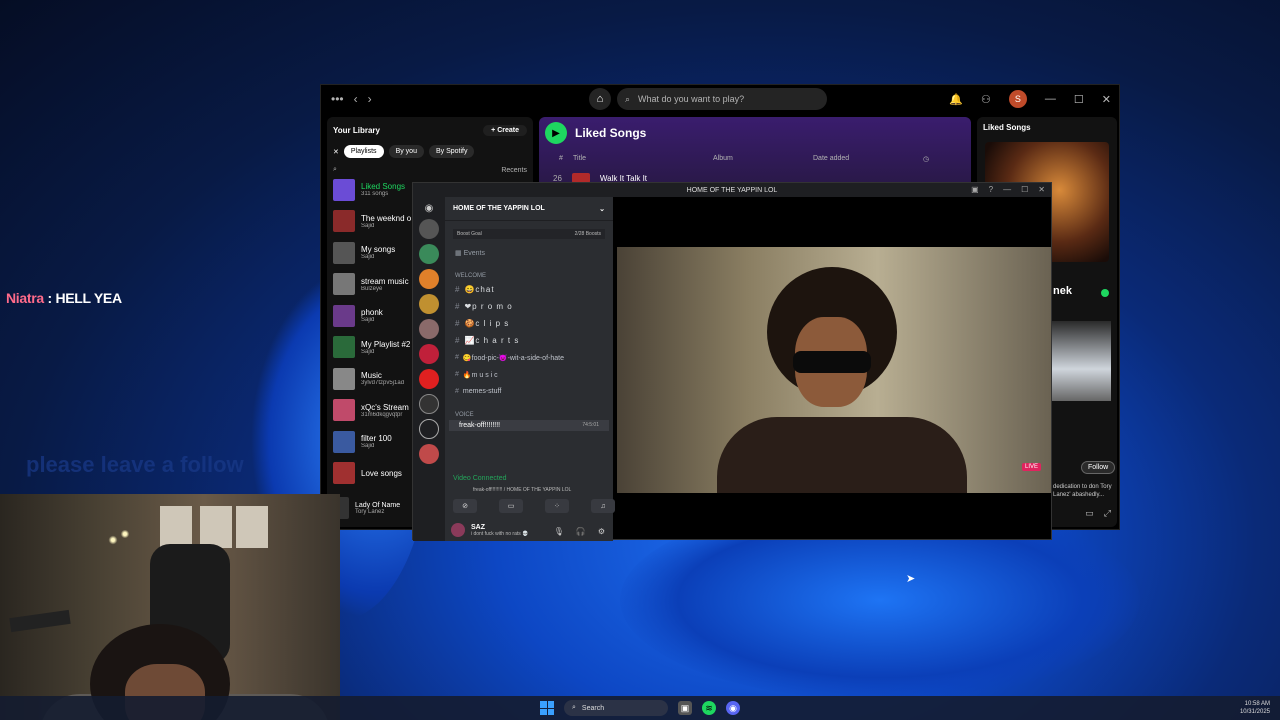 This screenshot has height=720, width=1280. Describe the element at coordinates (956, 99) in the screenshot. I see `bell-icon: 🔔` at that location.